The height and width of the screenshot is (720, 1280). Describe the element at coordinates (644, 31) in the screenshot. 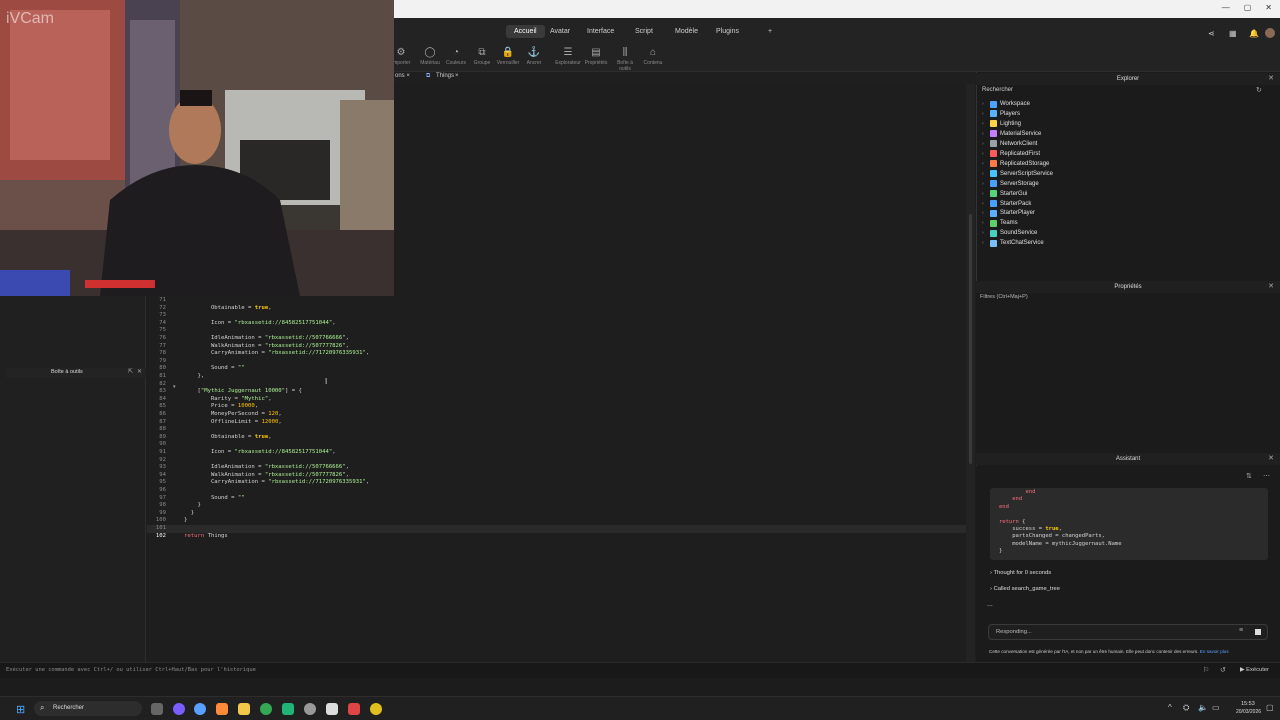

I see `tab-script: Script` at that location.